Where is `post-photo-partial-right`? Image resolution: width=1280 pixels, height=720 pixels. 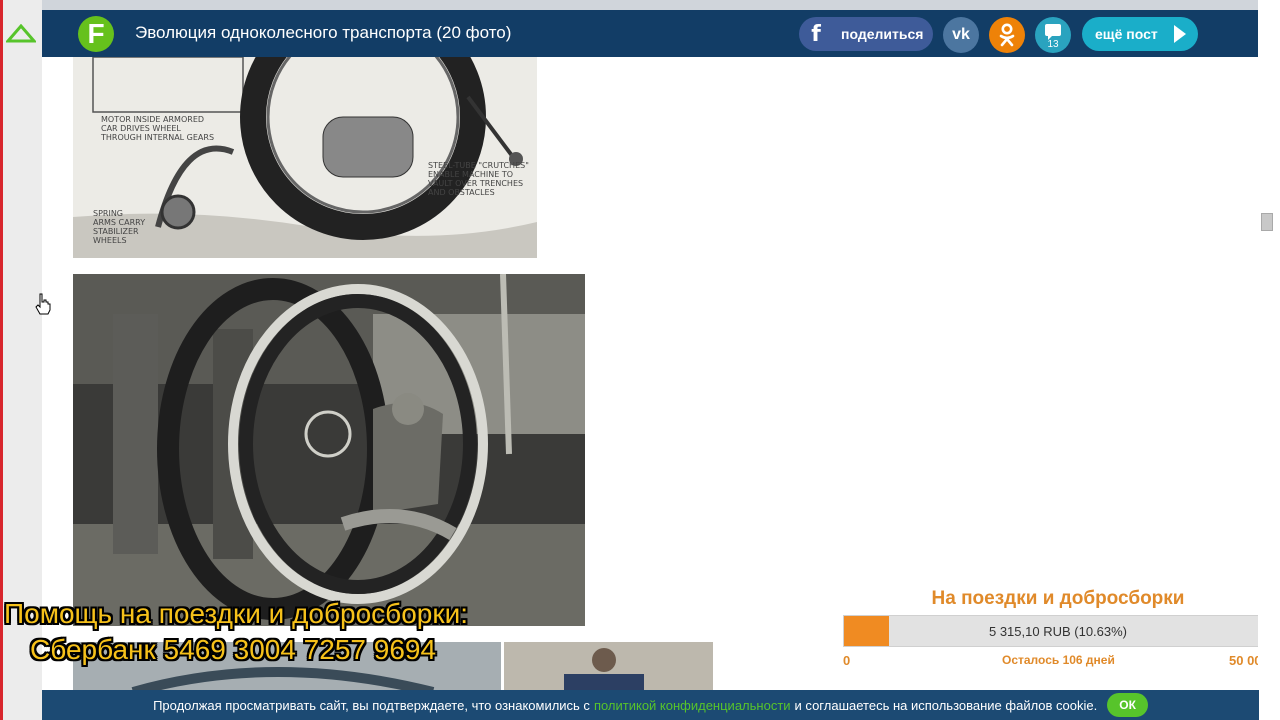 post-photo-partial-right is located at coordinates (608, 667).